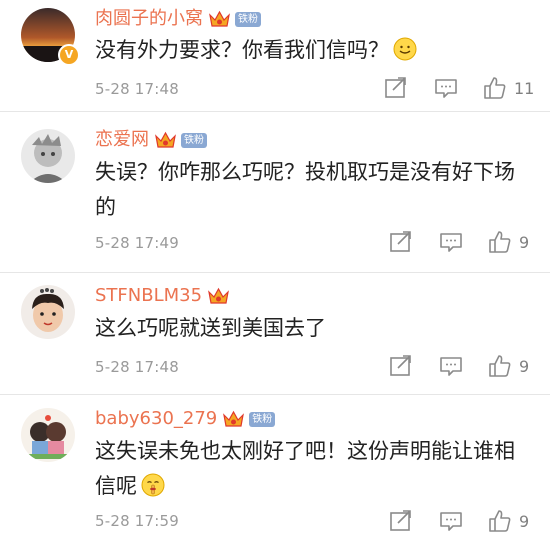 The height and width of the screenshot is (541, 550). What do you see at coordinates (151, 140) in the screenshot?
I see `name-row: 恋爱网 铁粉` at bounding box center [151, 140].